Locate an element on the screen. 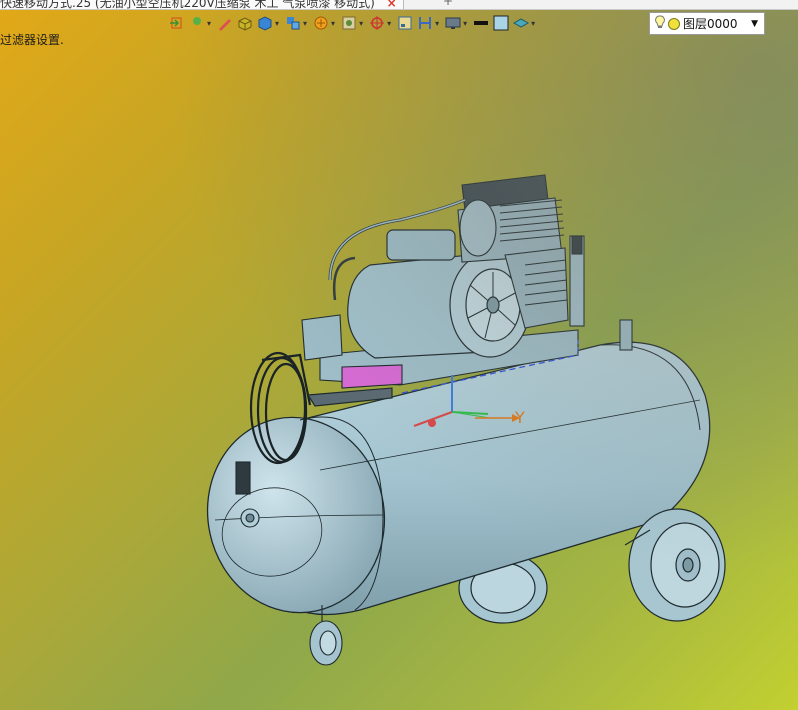 The width and height of the screenshot is (798, 710). document-tab: 快速移动方式.25 (无油小型空压机220V压缩泵 木工 气泵喷漆 移动式) × is located at coordinates (202, 4).